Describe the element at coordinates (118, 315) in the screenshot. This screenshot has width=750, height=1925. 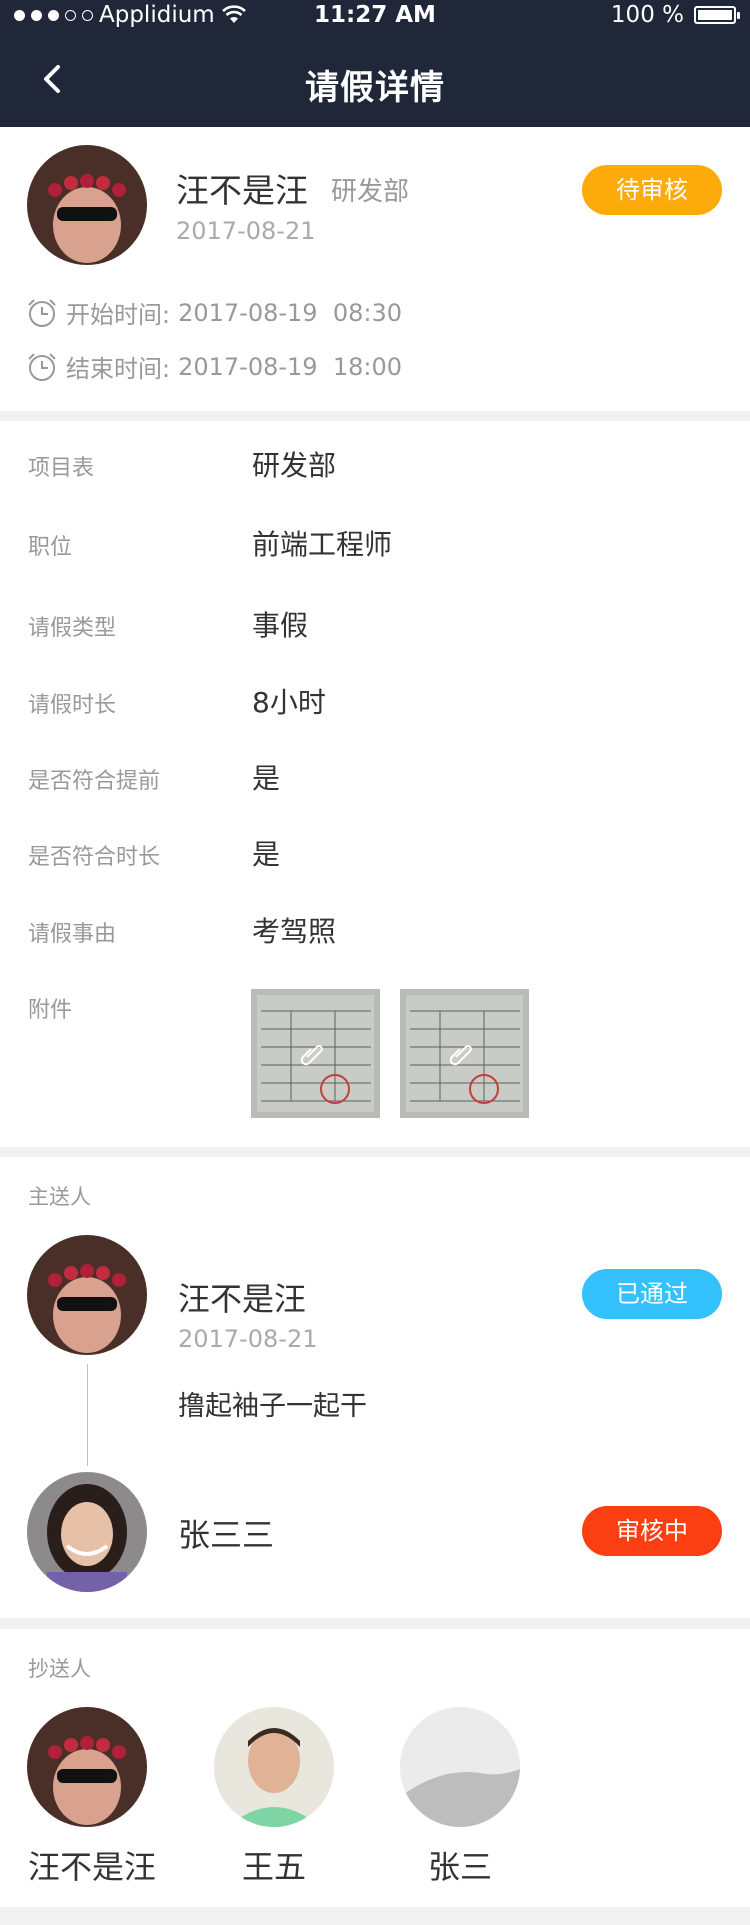
I see `start-time-label: 开始时间:` at that location.